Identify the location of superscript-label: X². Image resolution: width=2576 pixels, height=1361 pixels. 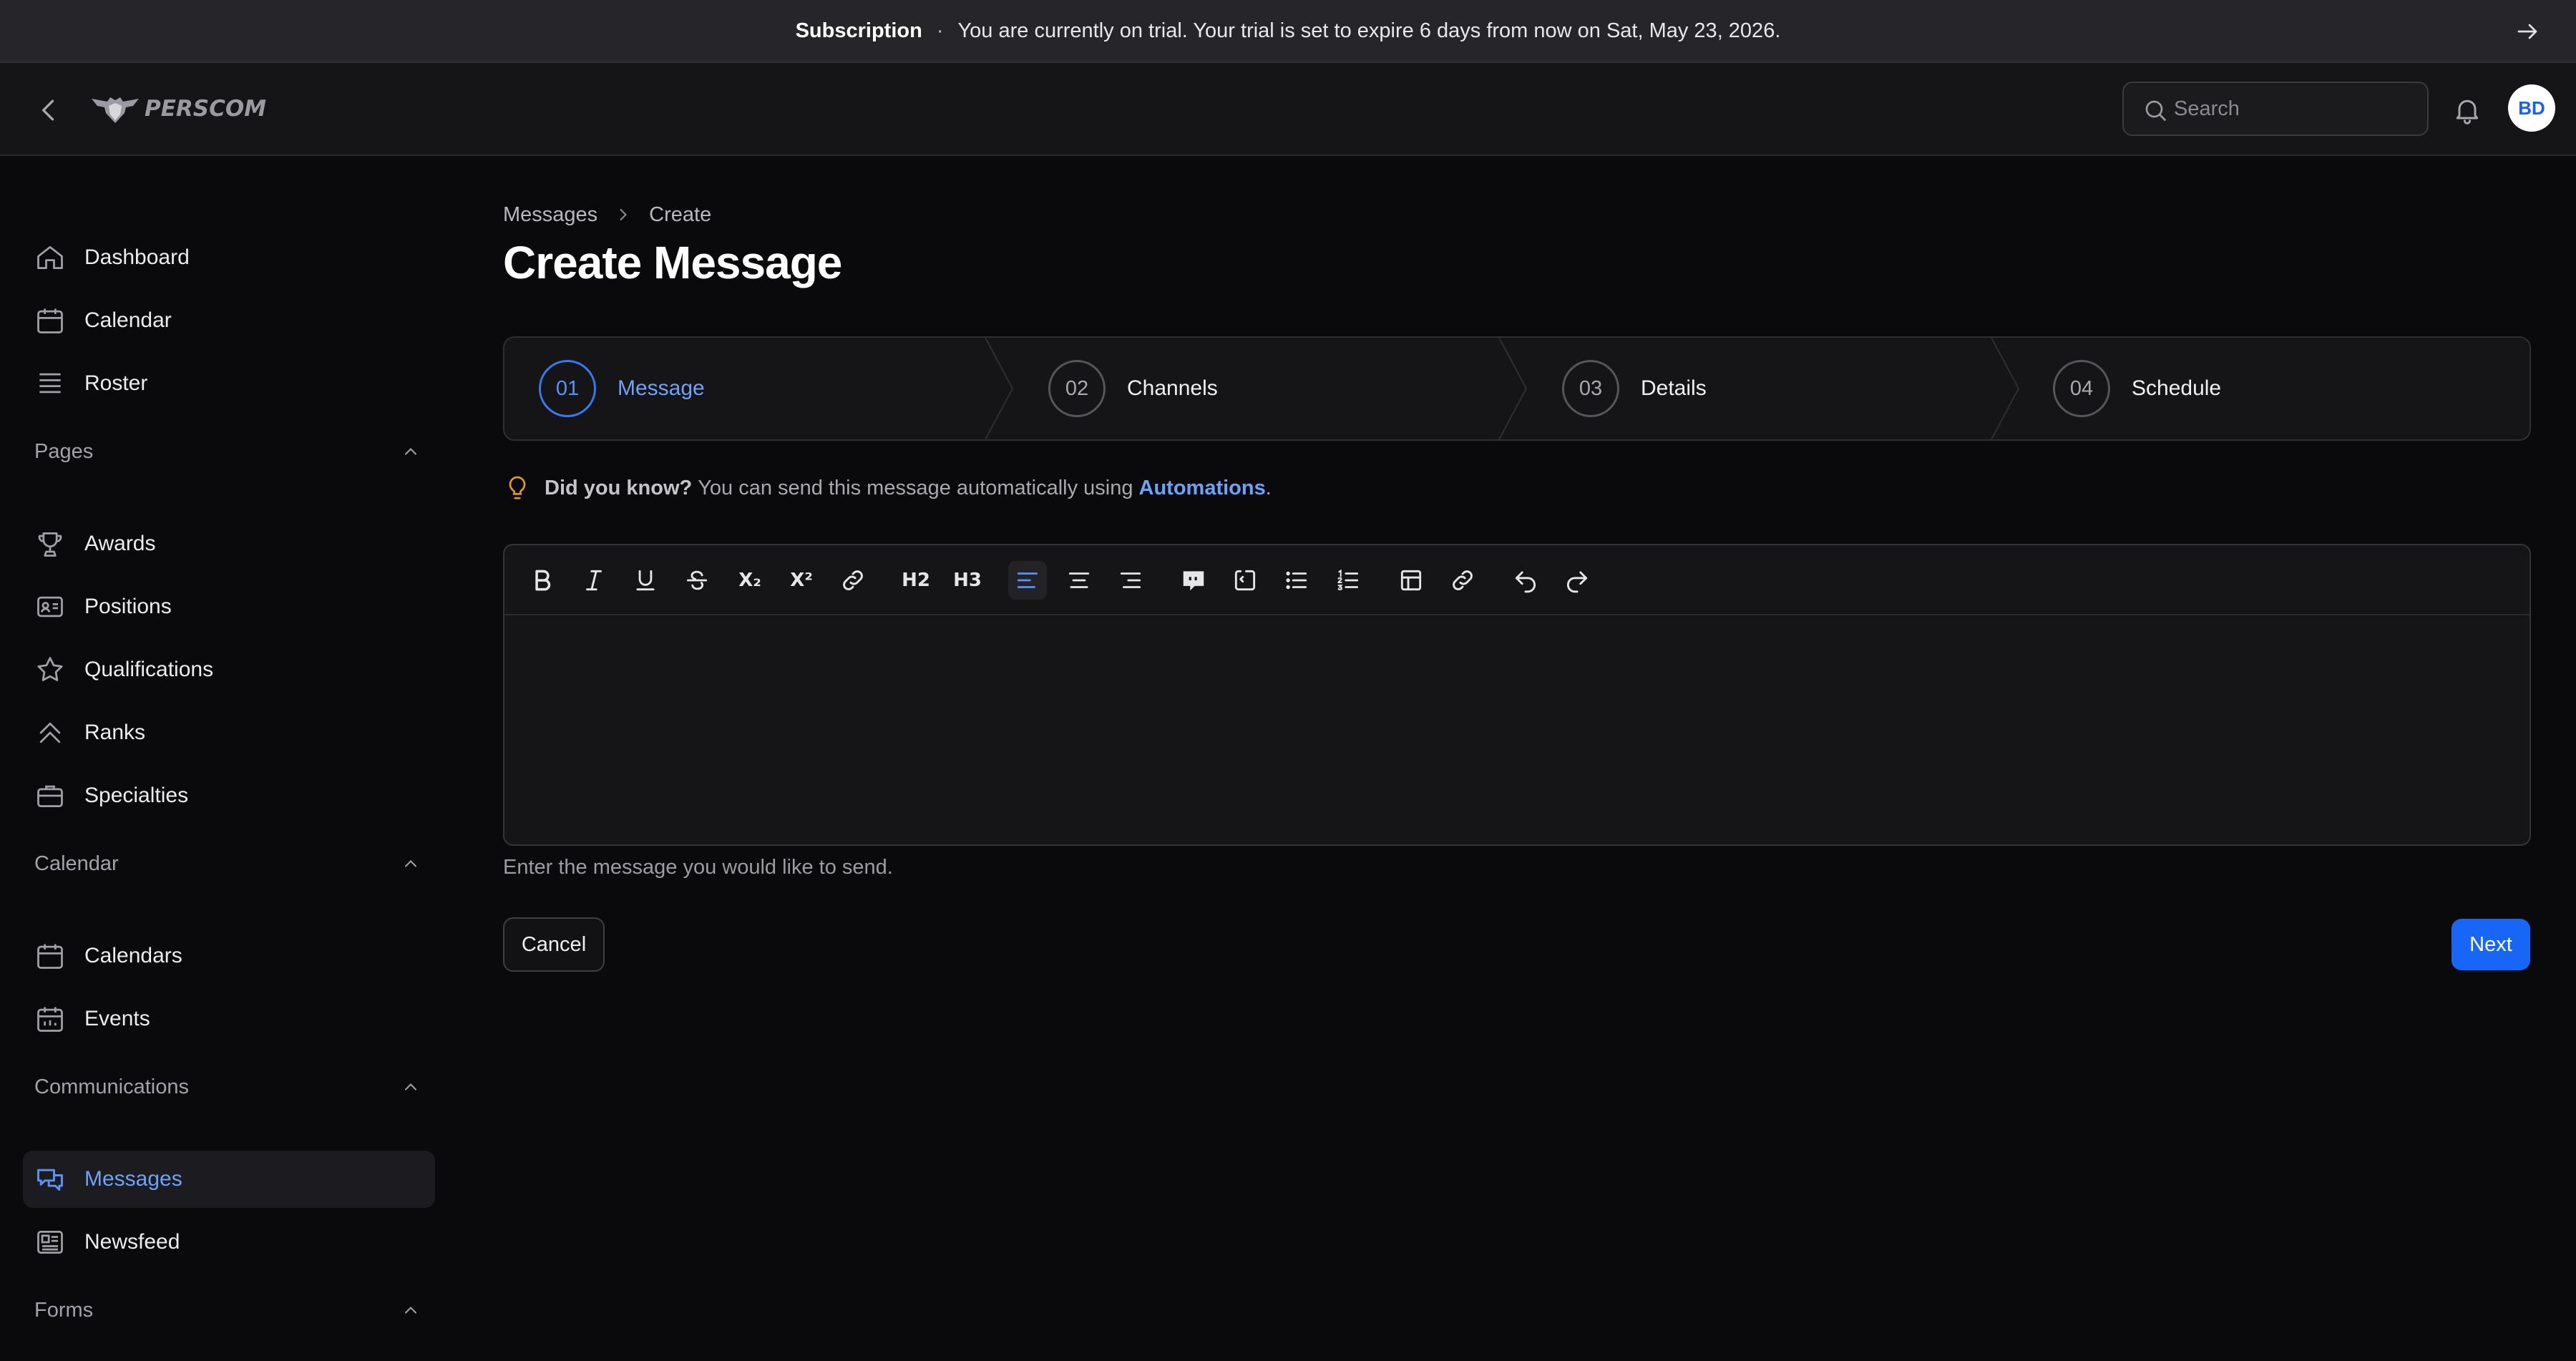
(801, 580).